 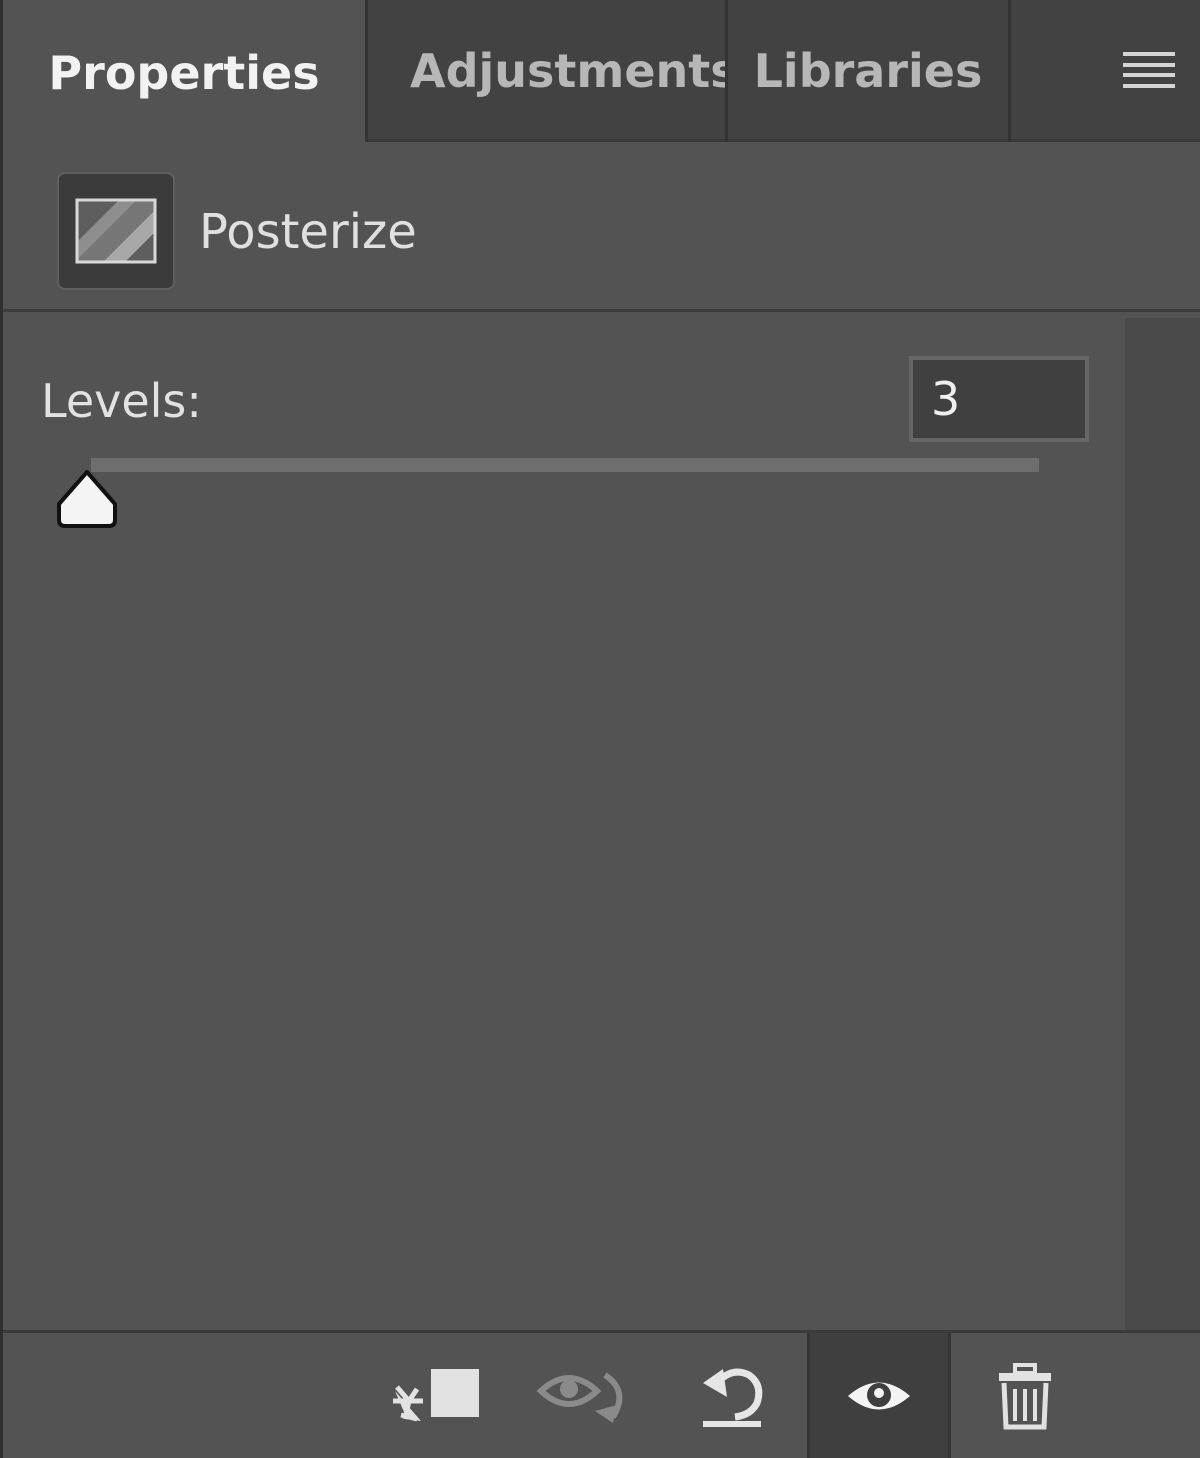 I want to click on posterize-adjustment-icon, so click(x=116, y=231).